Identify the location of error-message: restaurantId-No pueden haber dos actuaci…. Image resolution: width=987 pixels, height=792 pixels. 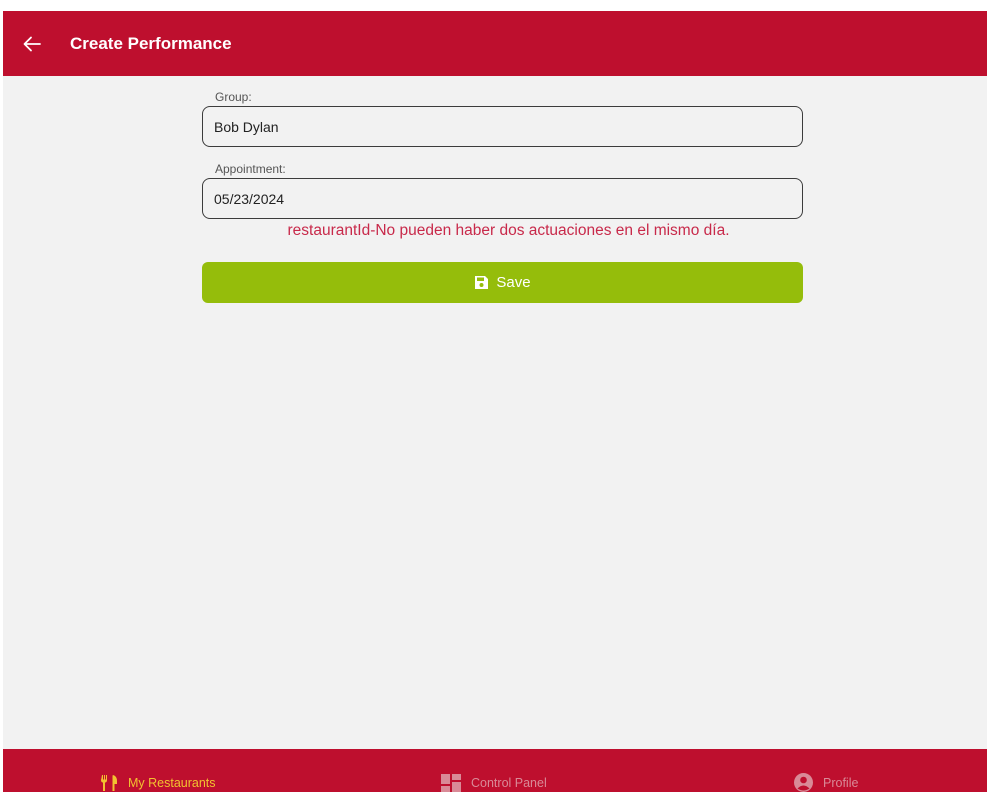
(508, 230).